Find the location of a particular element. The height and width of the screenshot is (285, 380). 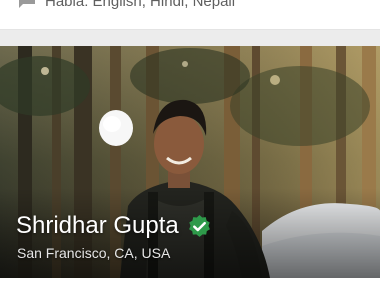

languages-row: Habla: English, Hindi, Nepali is located at coordinates (190, 8).